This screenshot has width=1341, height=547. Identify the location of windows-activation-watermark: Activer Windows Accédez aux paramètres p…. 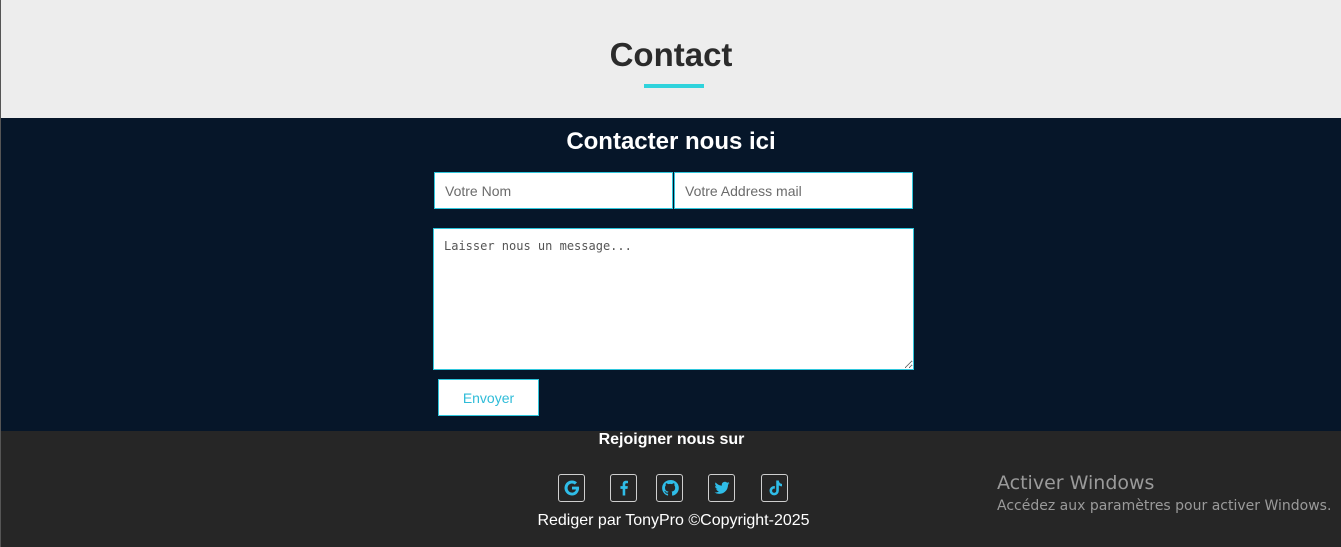
(1164, 494).